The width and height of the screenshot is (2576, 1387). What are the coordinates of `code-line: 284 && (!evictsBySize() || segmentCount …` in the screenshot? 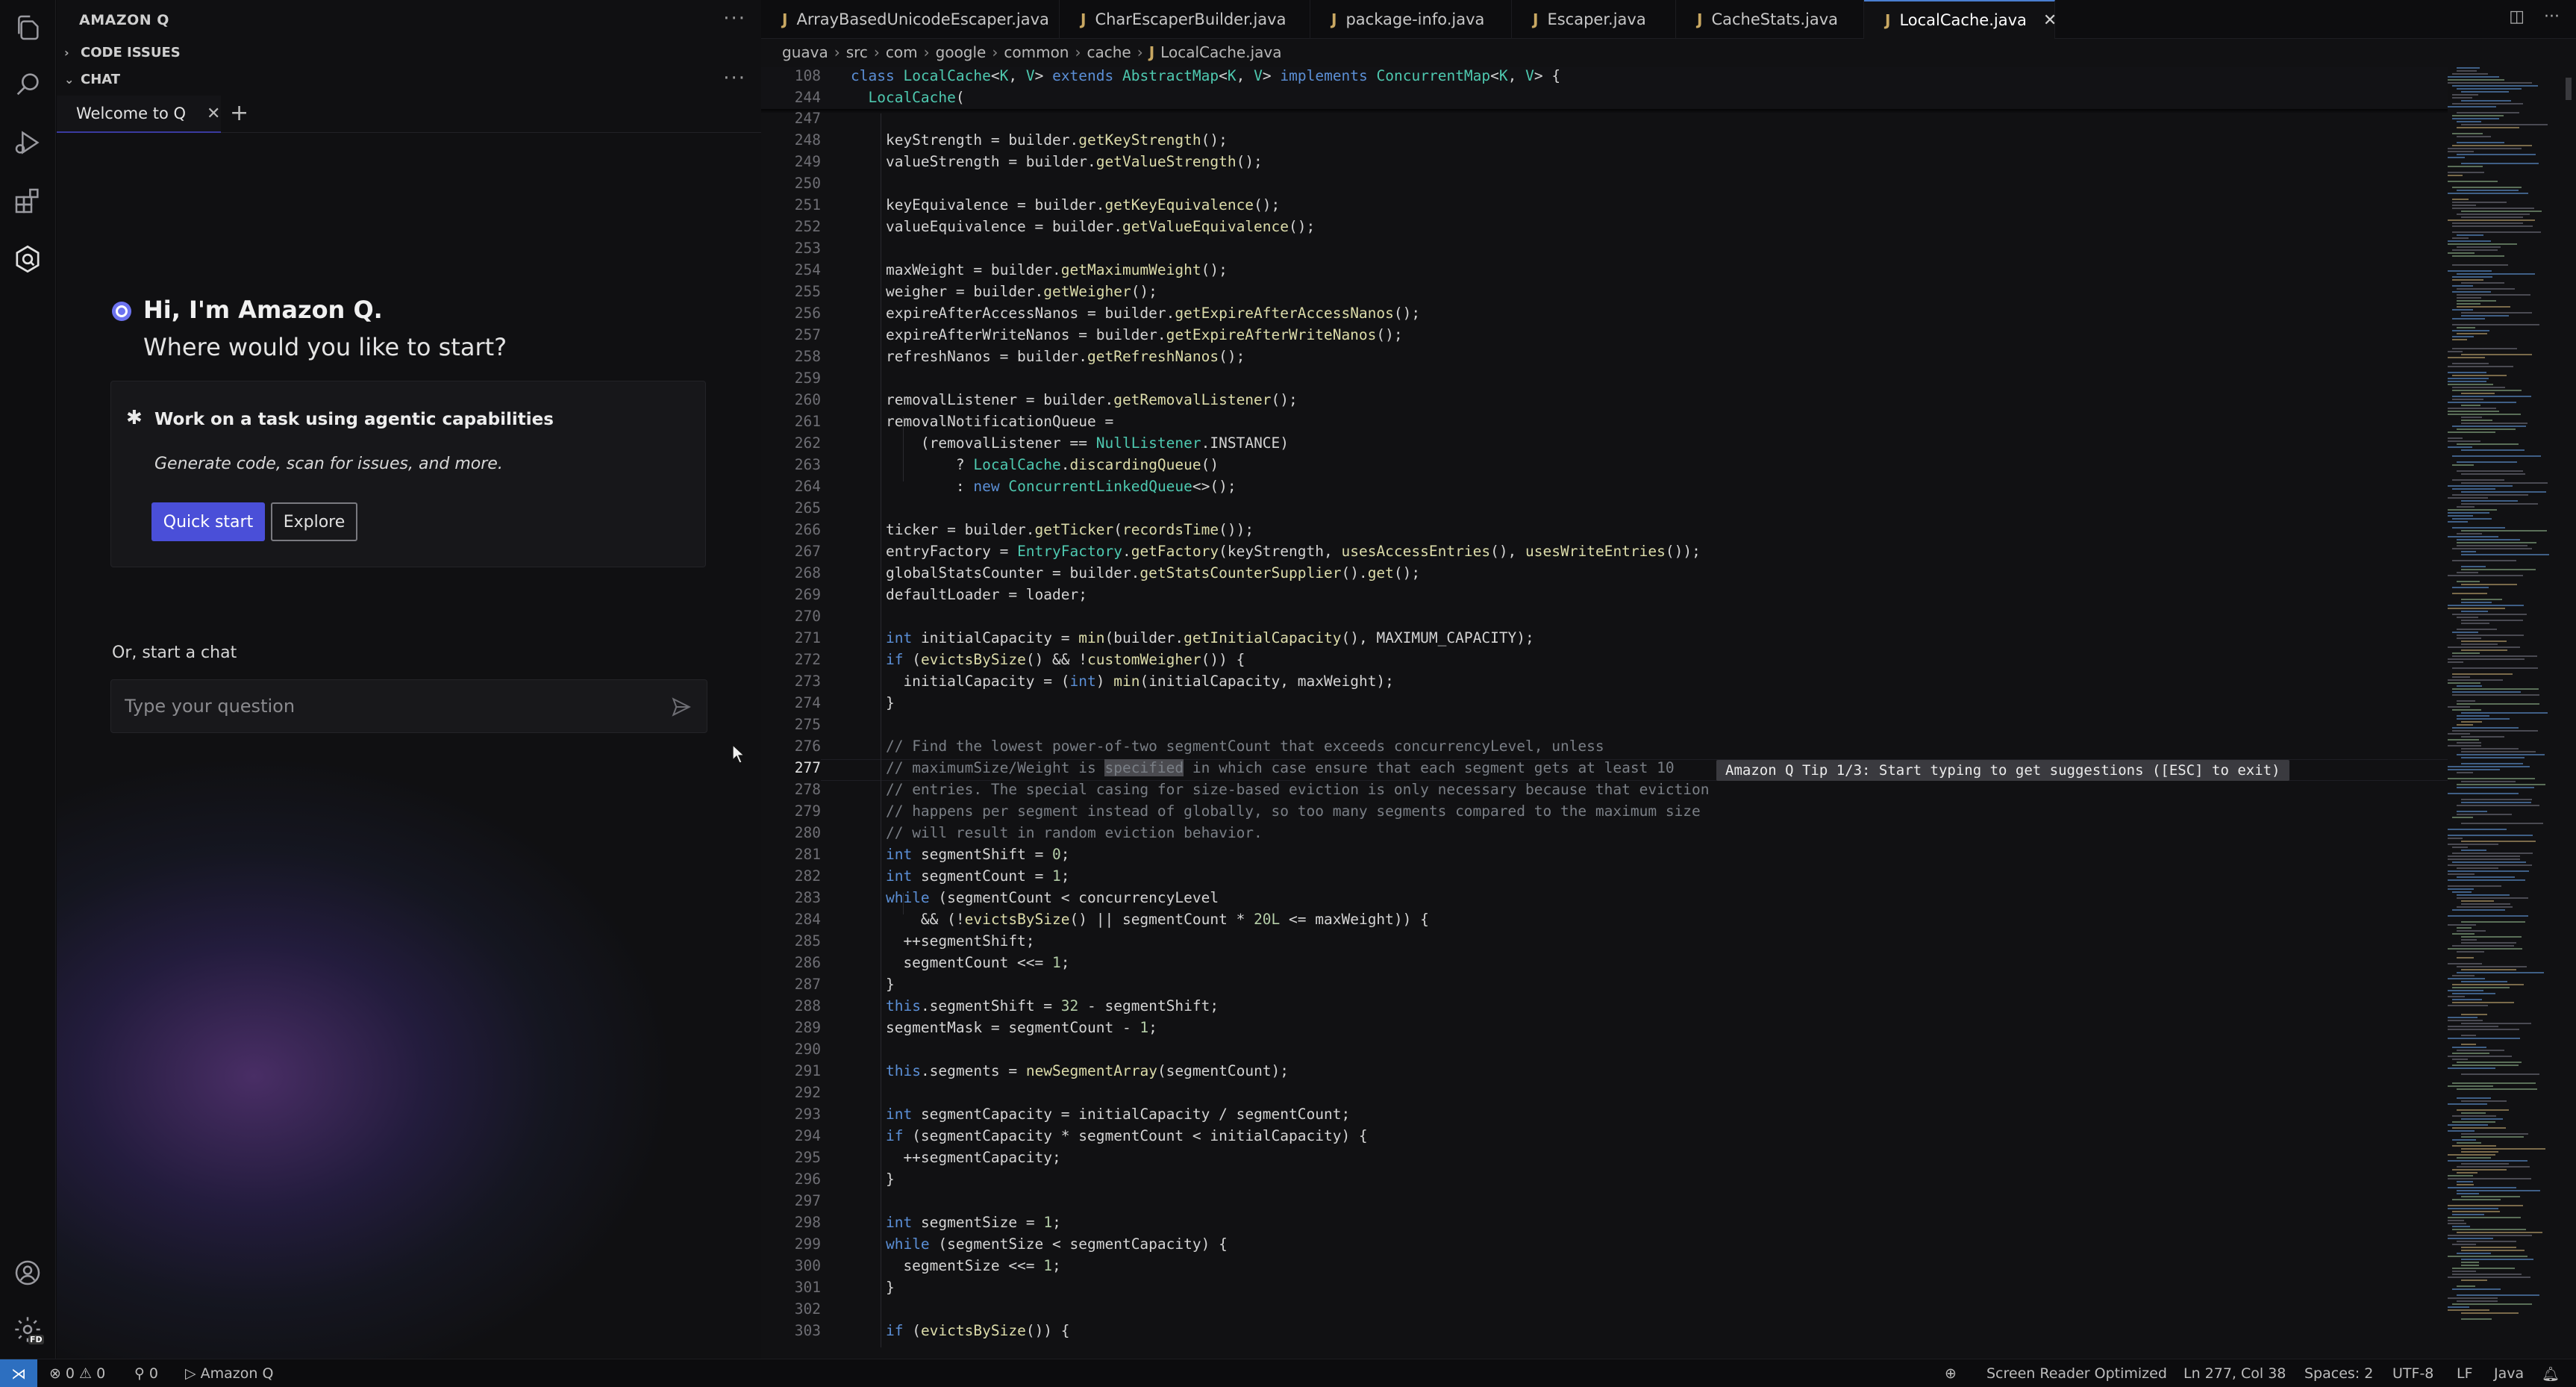 It's located at (1604, 921).